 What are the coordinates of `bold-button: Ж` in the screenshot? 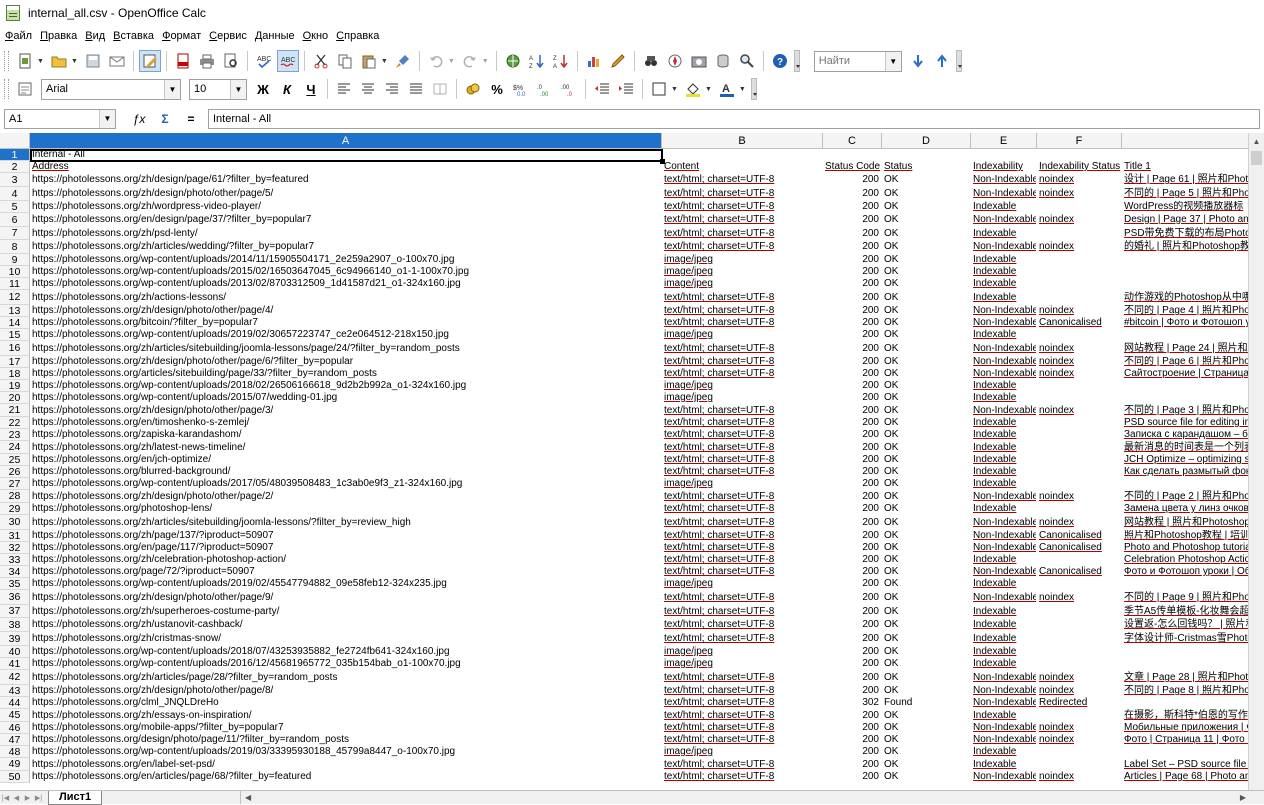 It's located at (263, 89).